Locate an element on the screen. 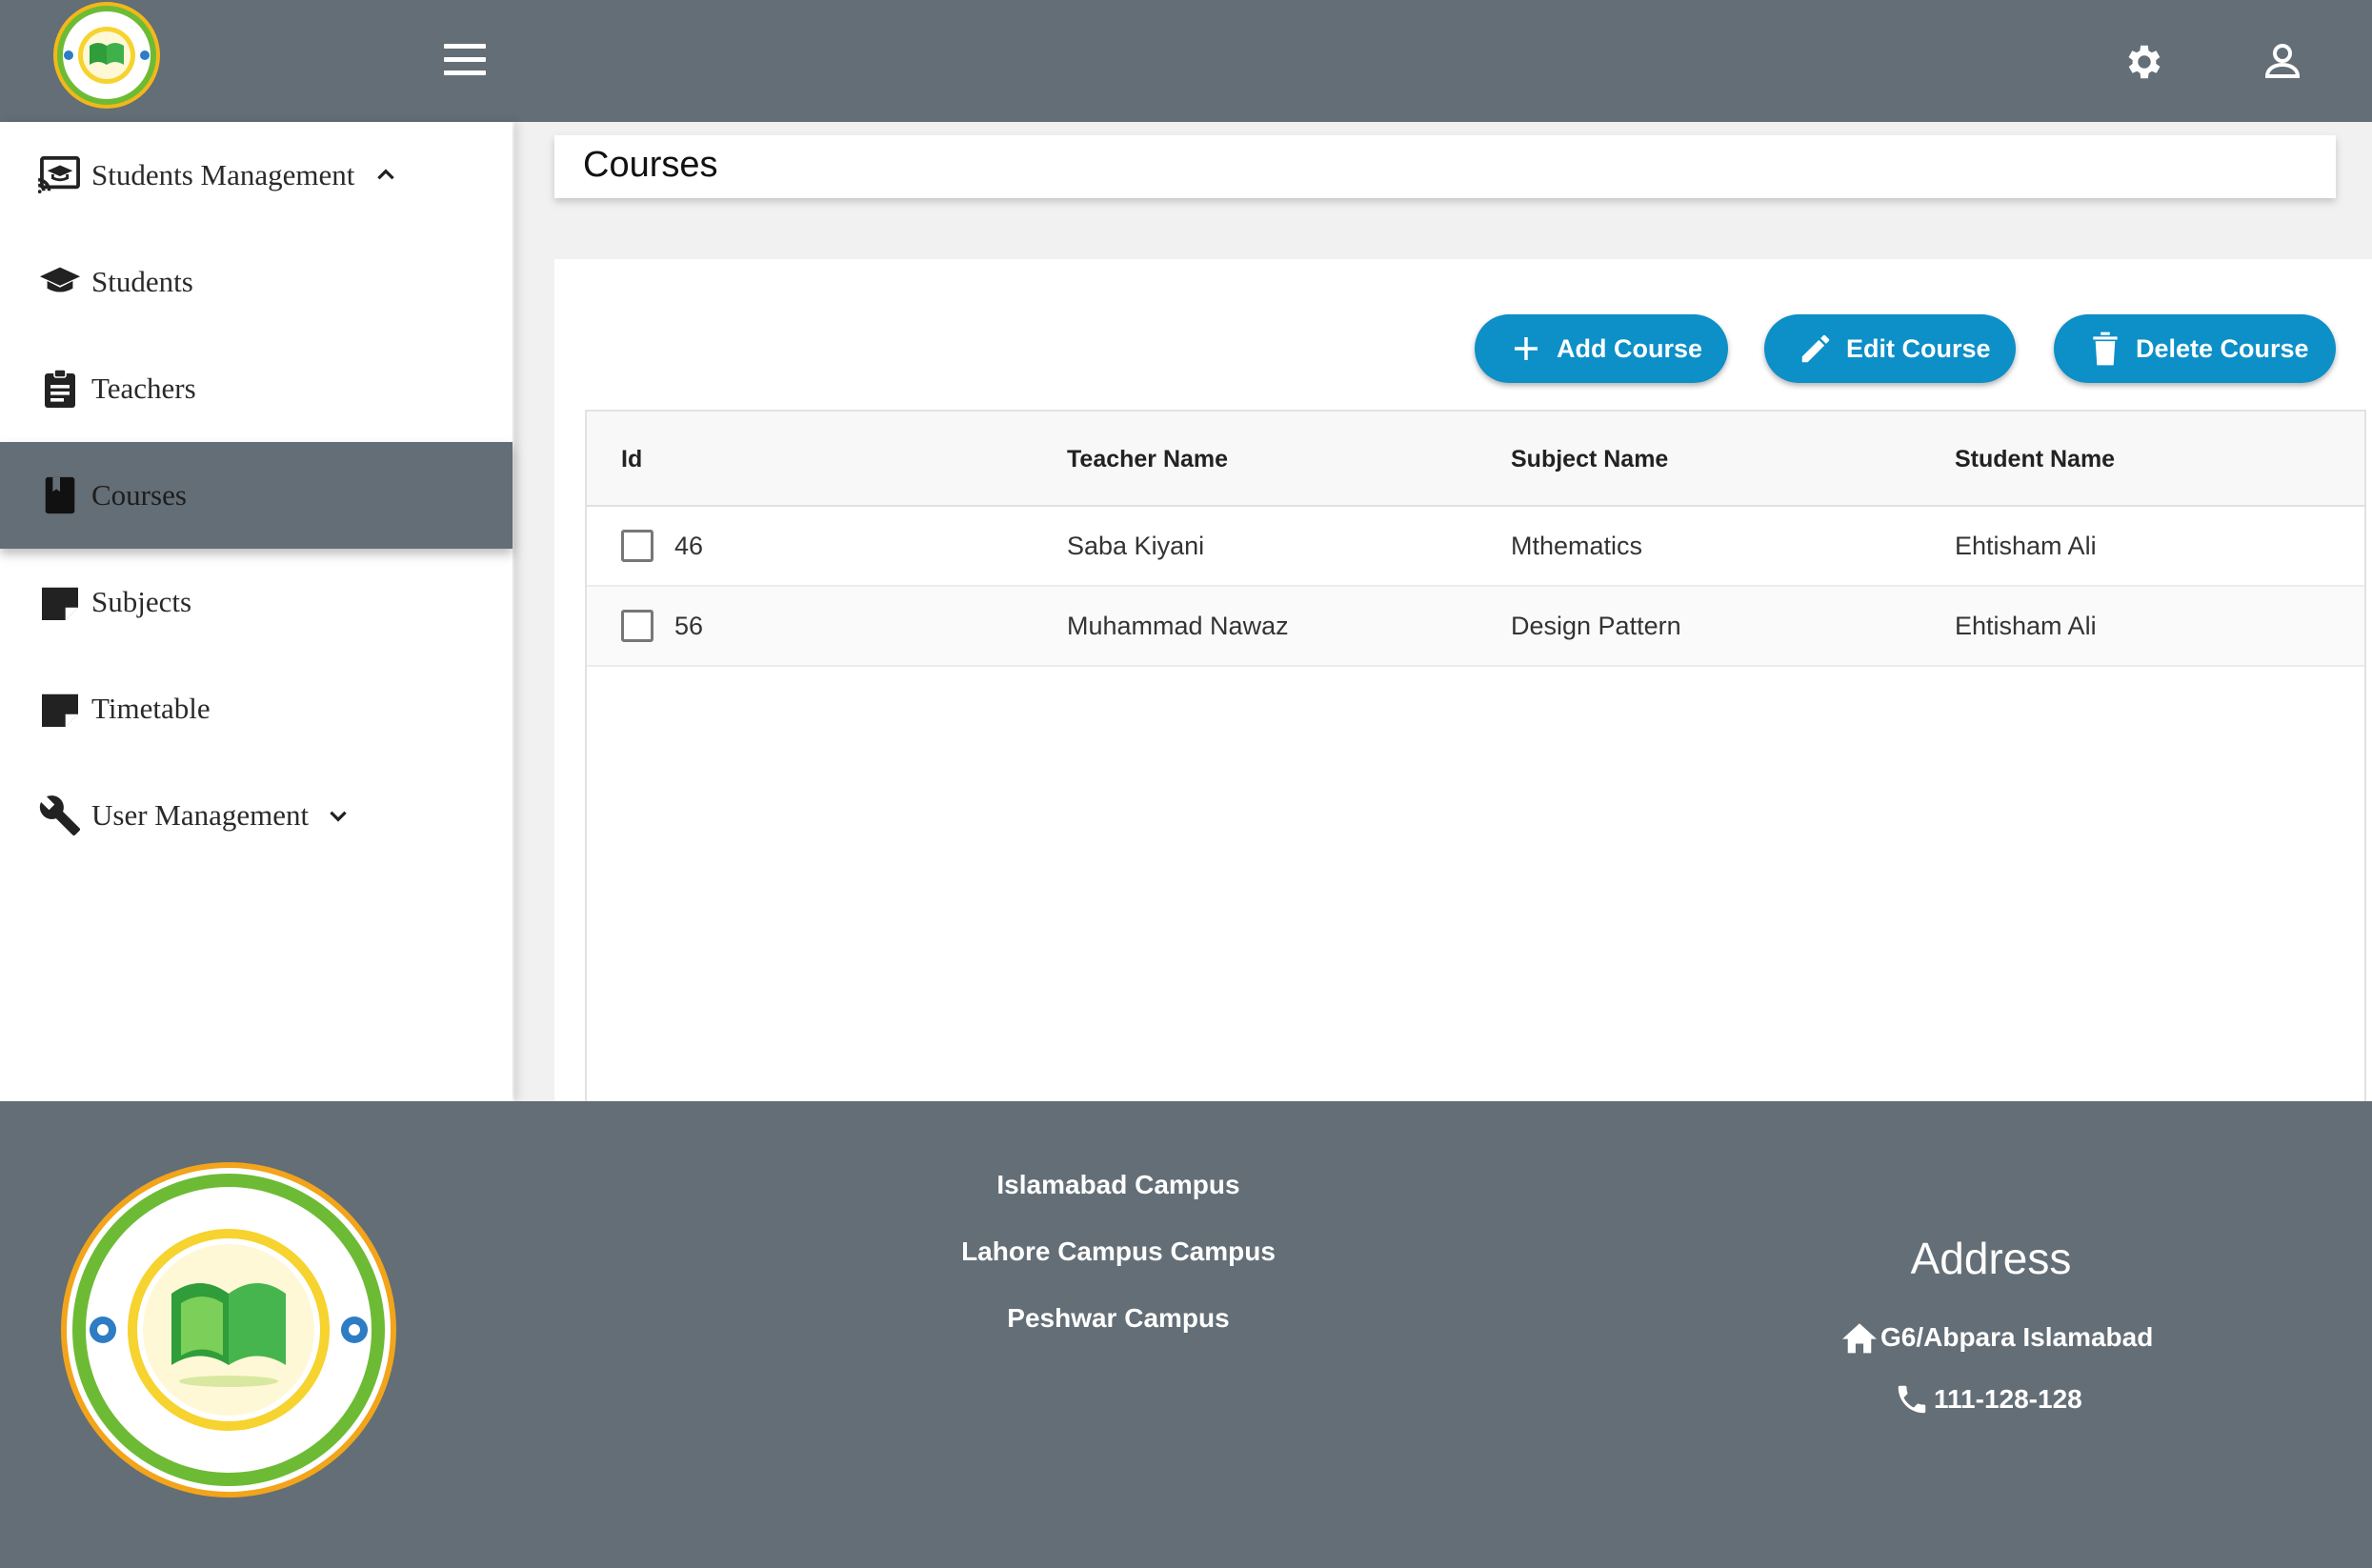  sidebar-item-label: Subjects is located at coordinates (141, 602).